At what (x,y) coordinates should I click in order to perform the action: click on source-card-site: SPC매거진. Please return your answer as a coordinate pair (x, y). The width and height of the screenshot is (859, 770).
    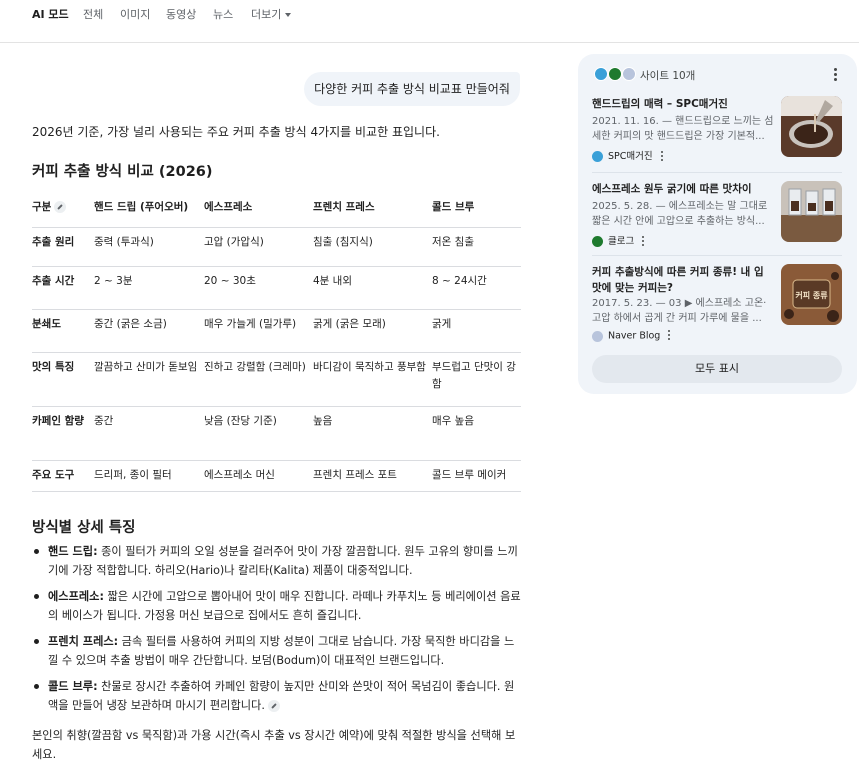
    Looking at the image, I should click on (627, 155).